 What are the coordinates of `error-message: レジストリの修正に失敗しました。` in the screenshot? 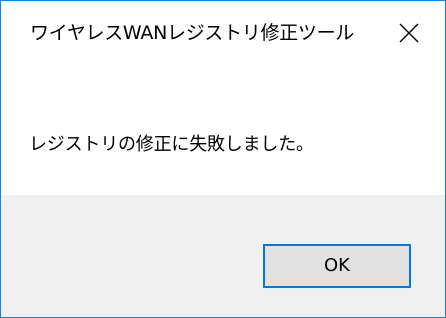 It's located at (171, 144).